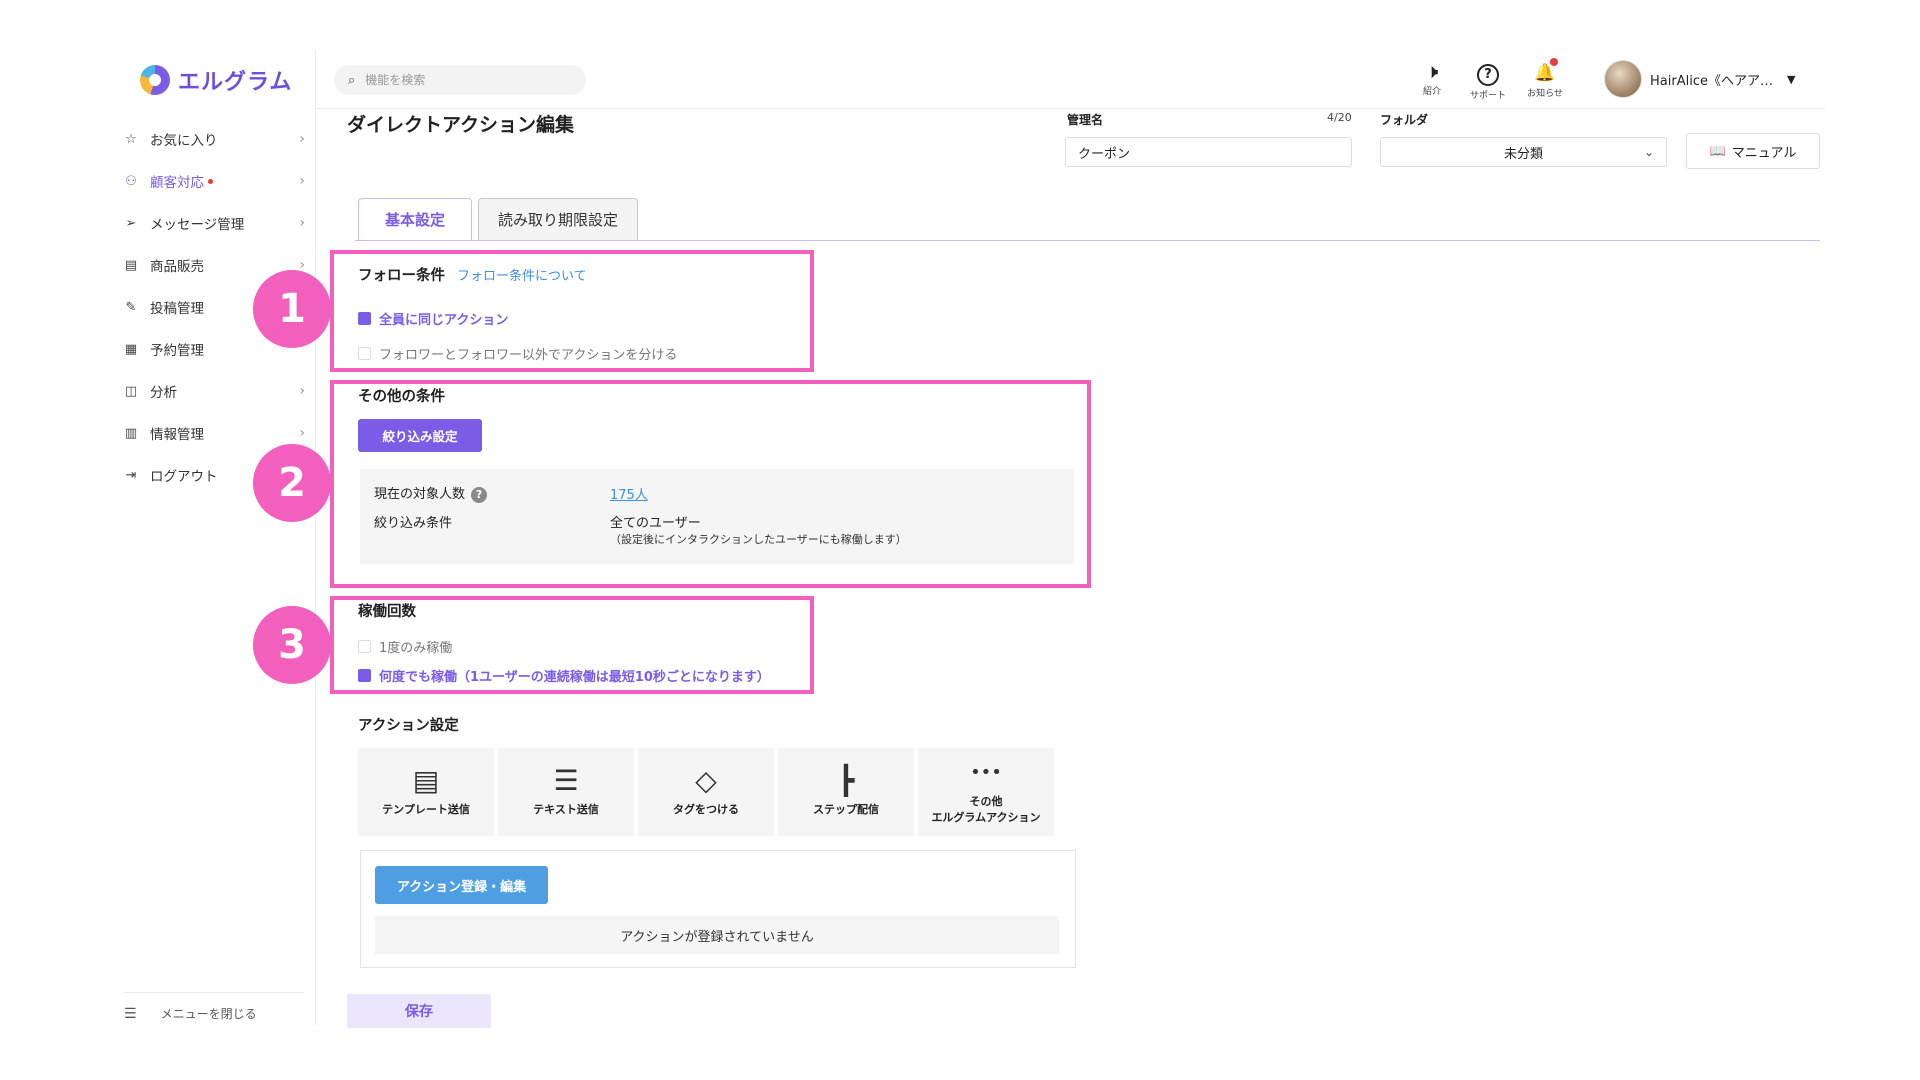 The width and height of the screenshot is (1920, 1080). Describe the element at coordinates (706, 809) in the screenshot. I see `tile-label: タグをつける` at that location.